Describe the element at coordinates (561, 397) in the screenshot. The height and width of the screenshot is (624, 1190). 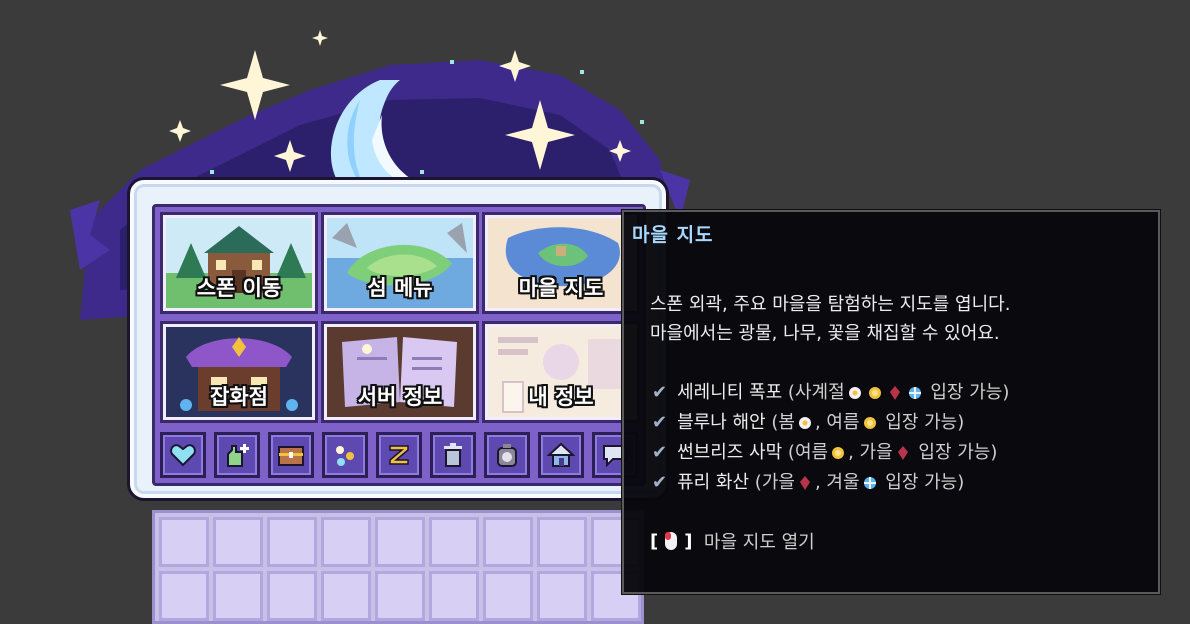
I see `tile-label: 내 정보` at that location.